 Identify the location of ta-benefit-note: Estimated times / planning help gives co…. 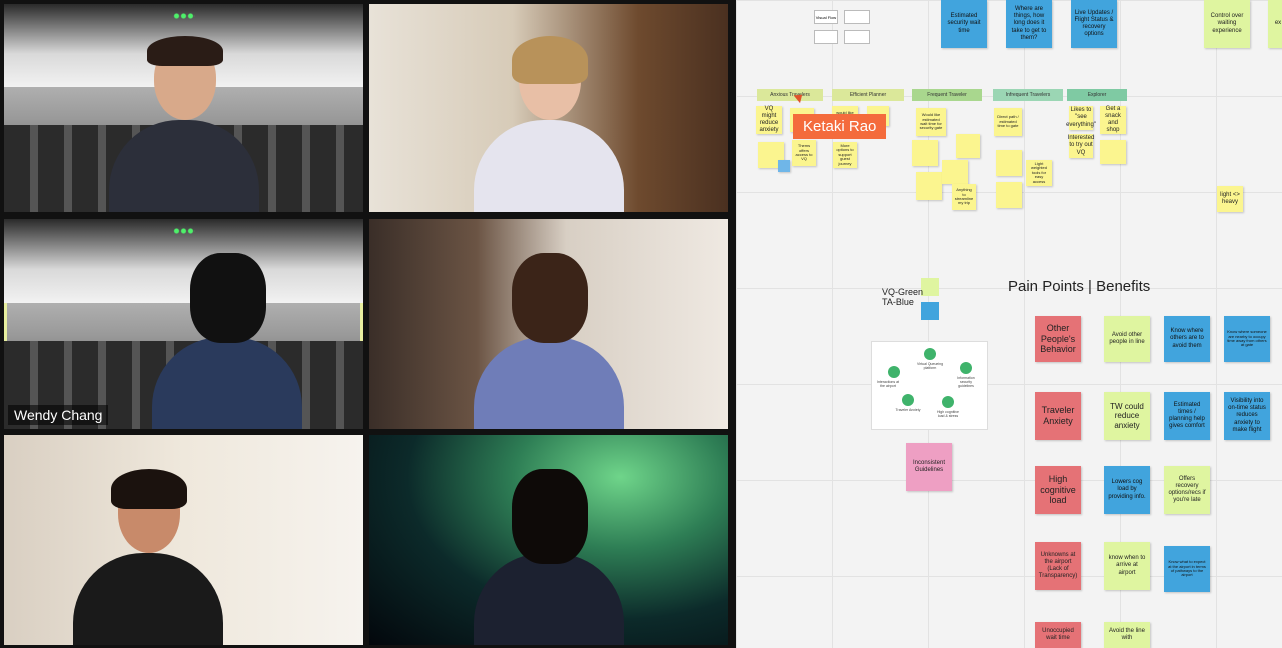
(1187, 416).